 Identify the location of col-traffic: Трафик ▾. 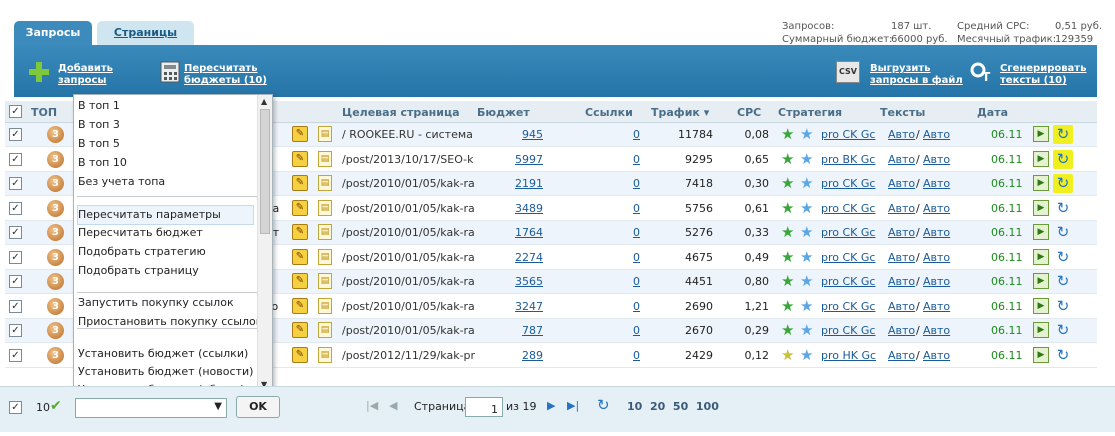
(680, 112).